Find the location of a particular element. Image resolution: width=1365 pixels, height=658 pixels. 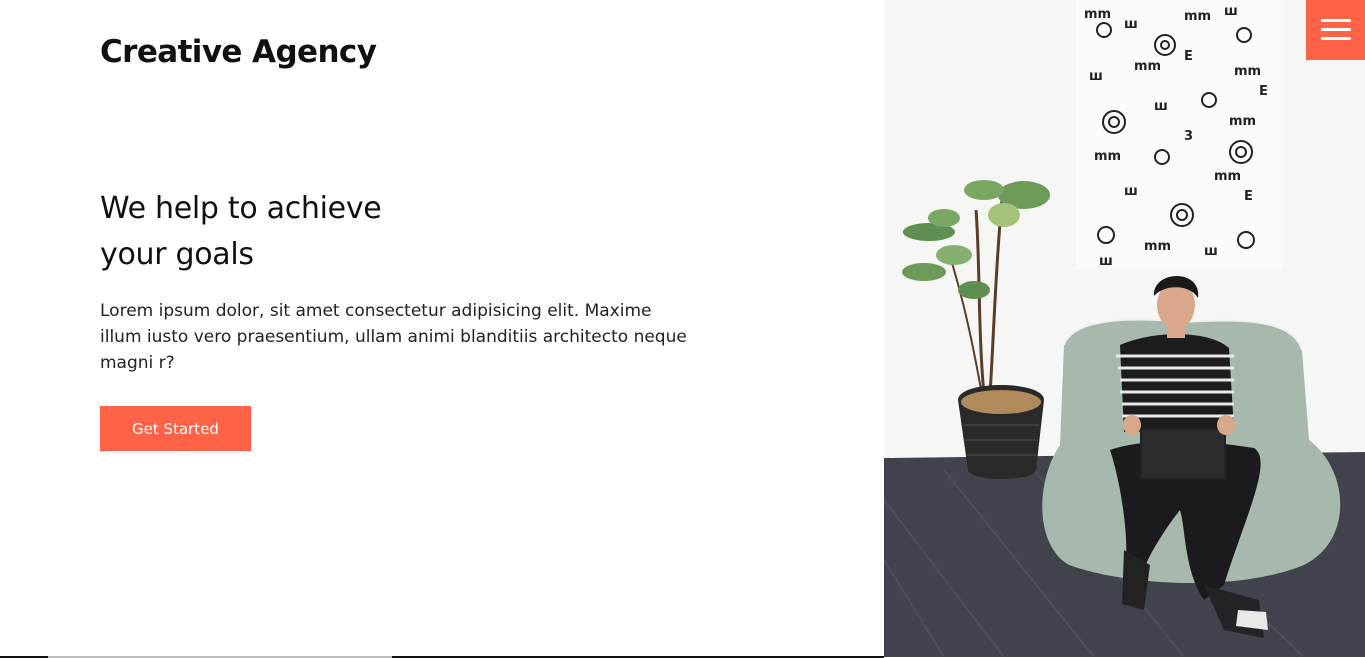

basket is located at coordinates (1001, 432).